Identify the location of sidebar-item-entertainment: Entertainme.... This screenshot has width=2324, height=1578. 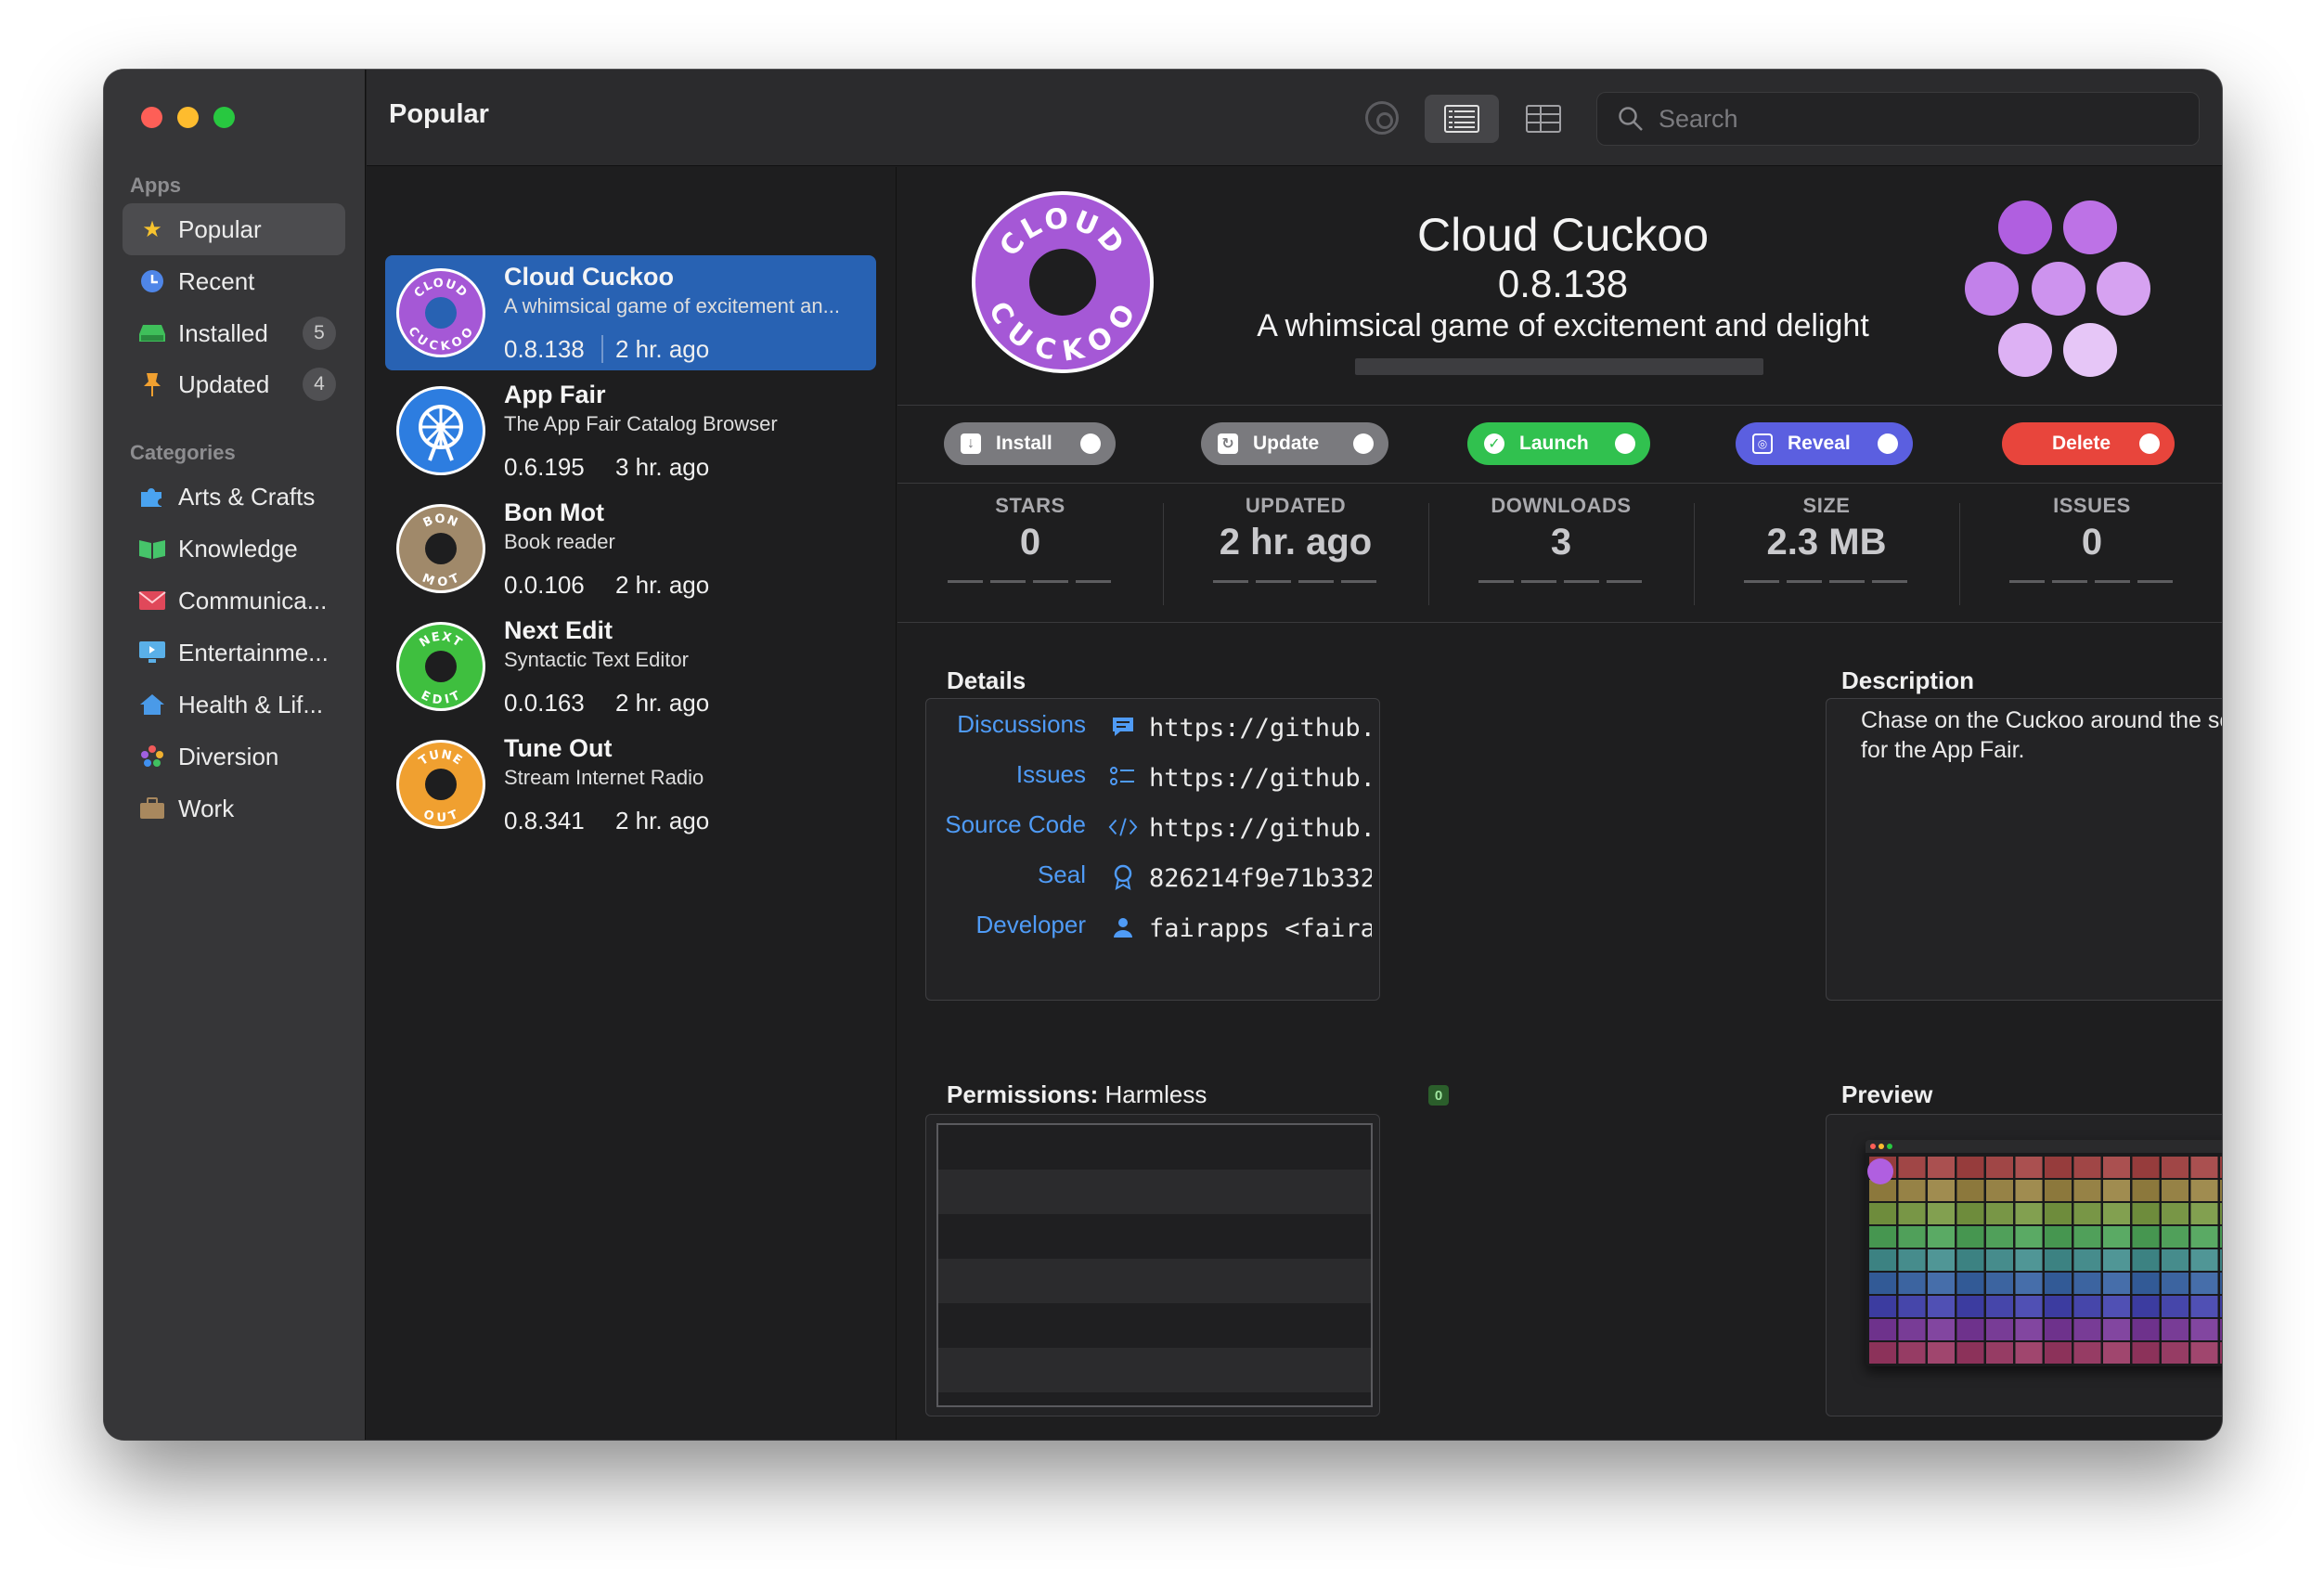
(234, 653).